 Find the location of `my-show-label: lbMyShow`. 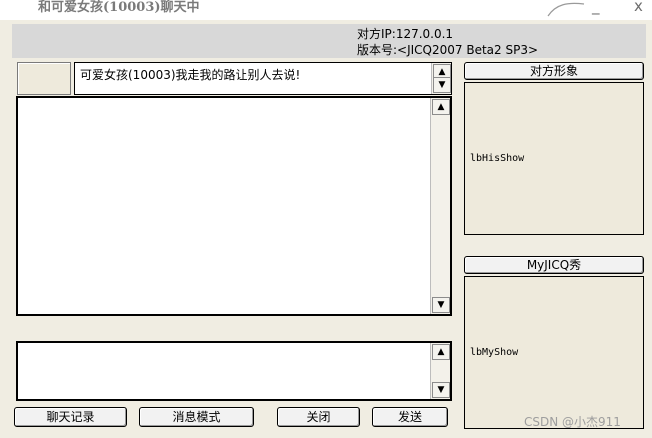

my-show-label: lbMyShow is located at coordinates (494, 352).